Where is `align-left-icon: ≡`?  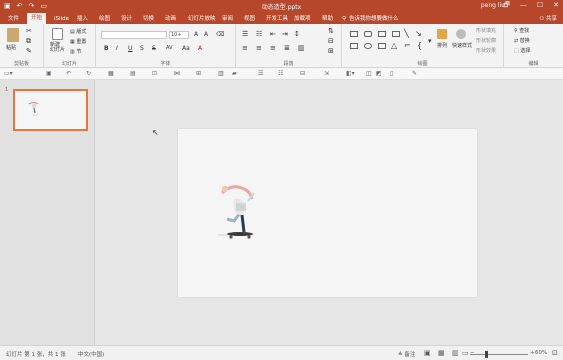 align-left-icon: ≡ is located at coordinates (245, 48).